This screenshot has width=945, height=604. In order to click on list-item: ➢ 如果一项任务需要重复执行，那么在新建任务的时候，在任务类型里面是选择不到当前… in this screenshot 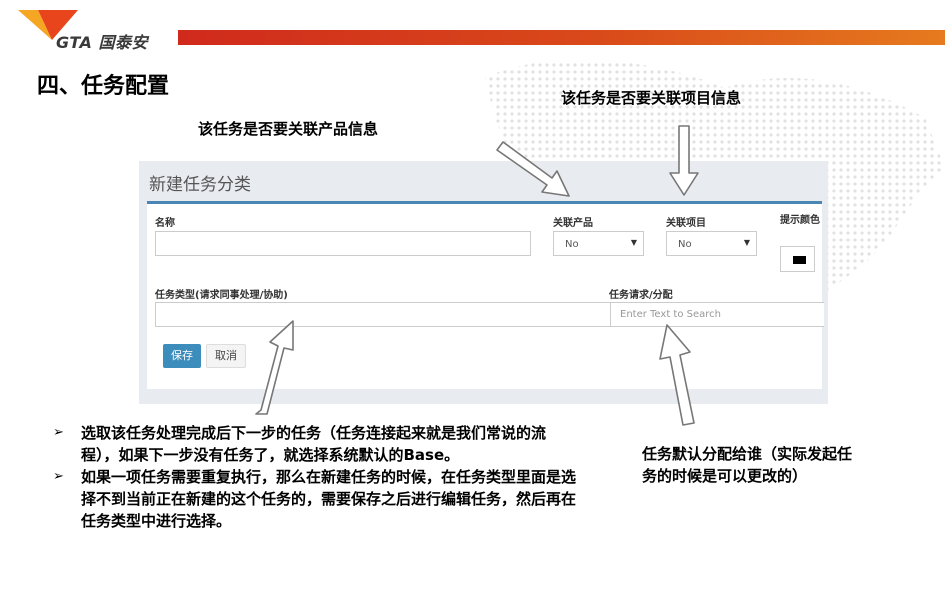, I will do `click(318, 499)`.